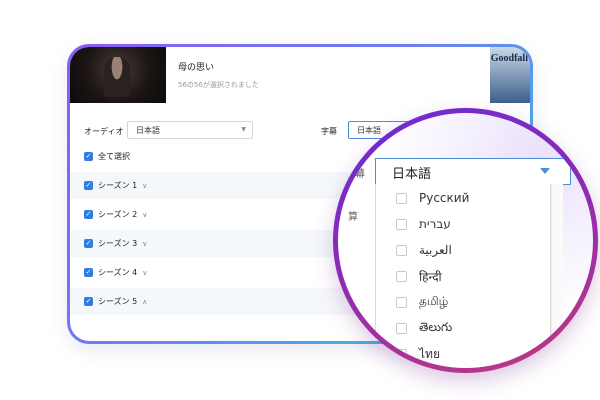 Image resolution: width=600 pixels, height=400 pixels. I want to click on season-label: シーズン 3, so click(118, 243).